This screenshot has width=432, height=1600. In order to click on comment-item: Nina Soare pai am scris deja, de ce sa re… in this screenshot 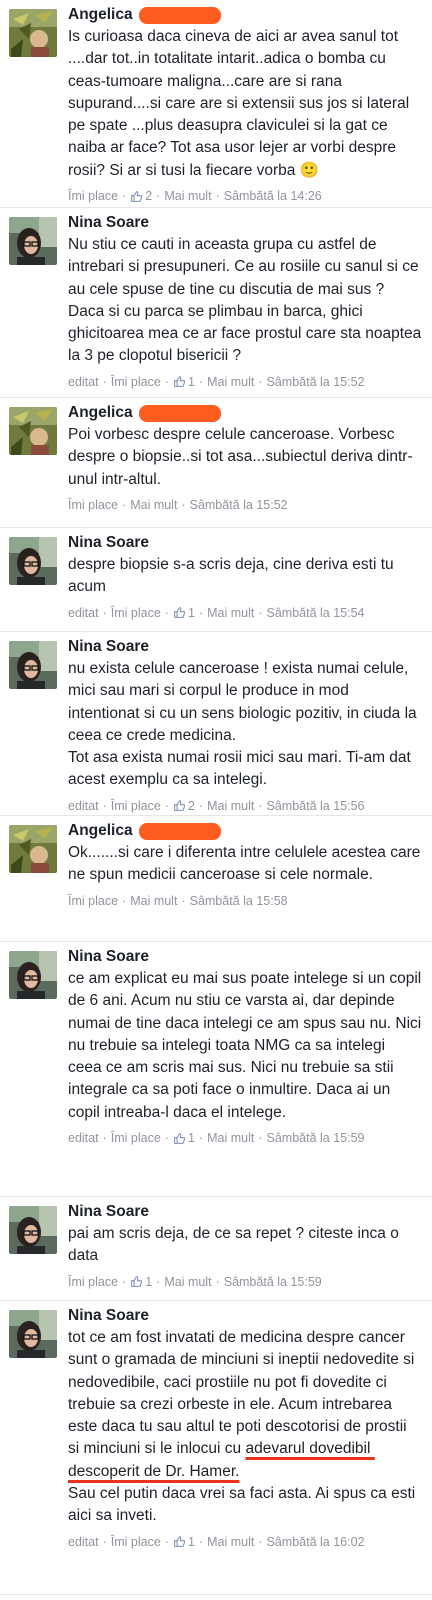, I will do `click(216, 1249)`.